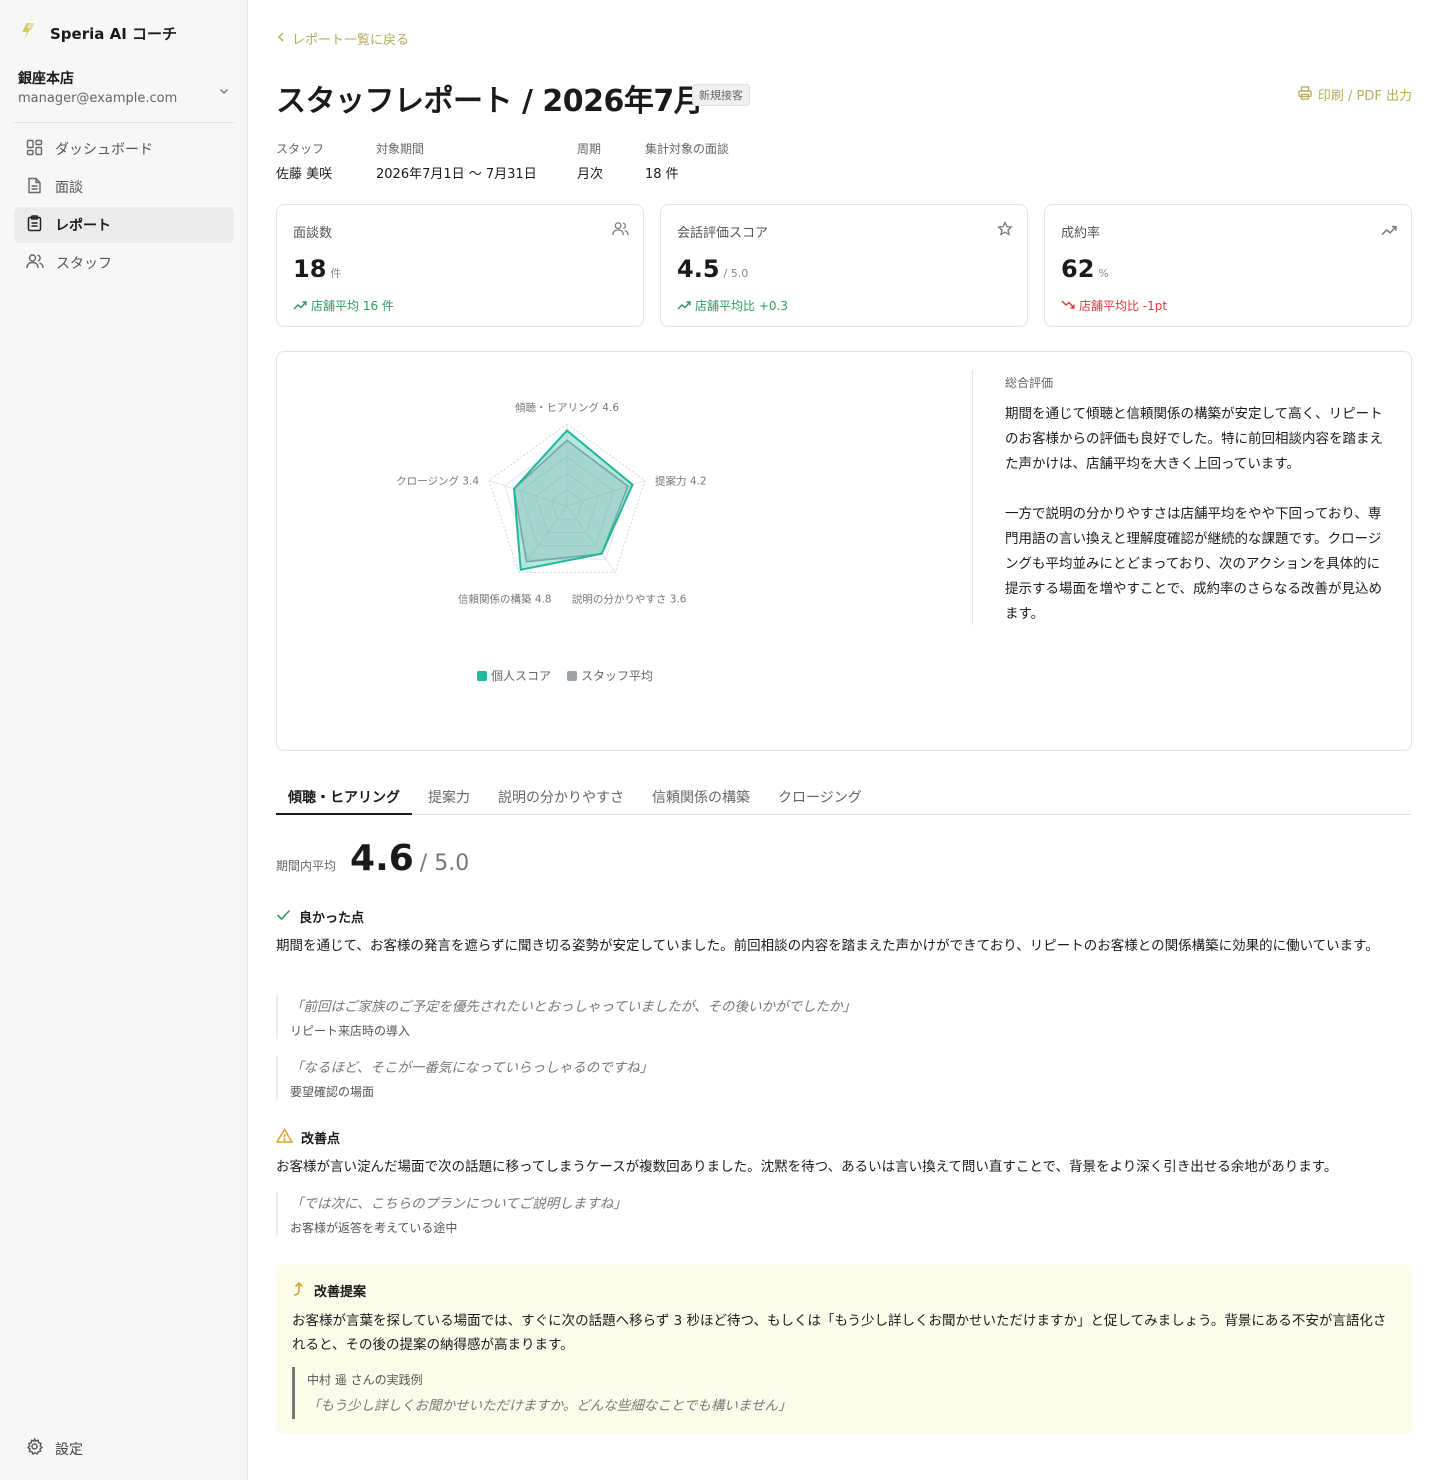 This screenshot has height=1480, width=1440. I want to click on kpi-value: 18 件, so click(317, 269).